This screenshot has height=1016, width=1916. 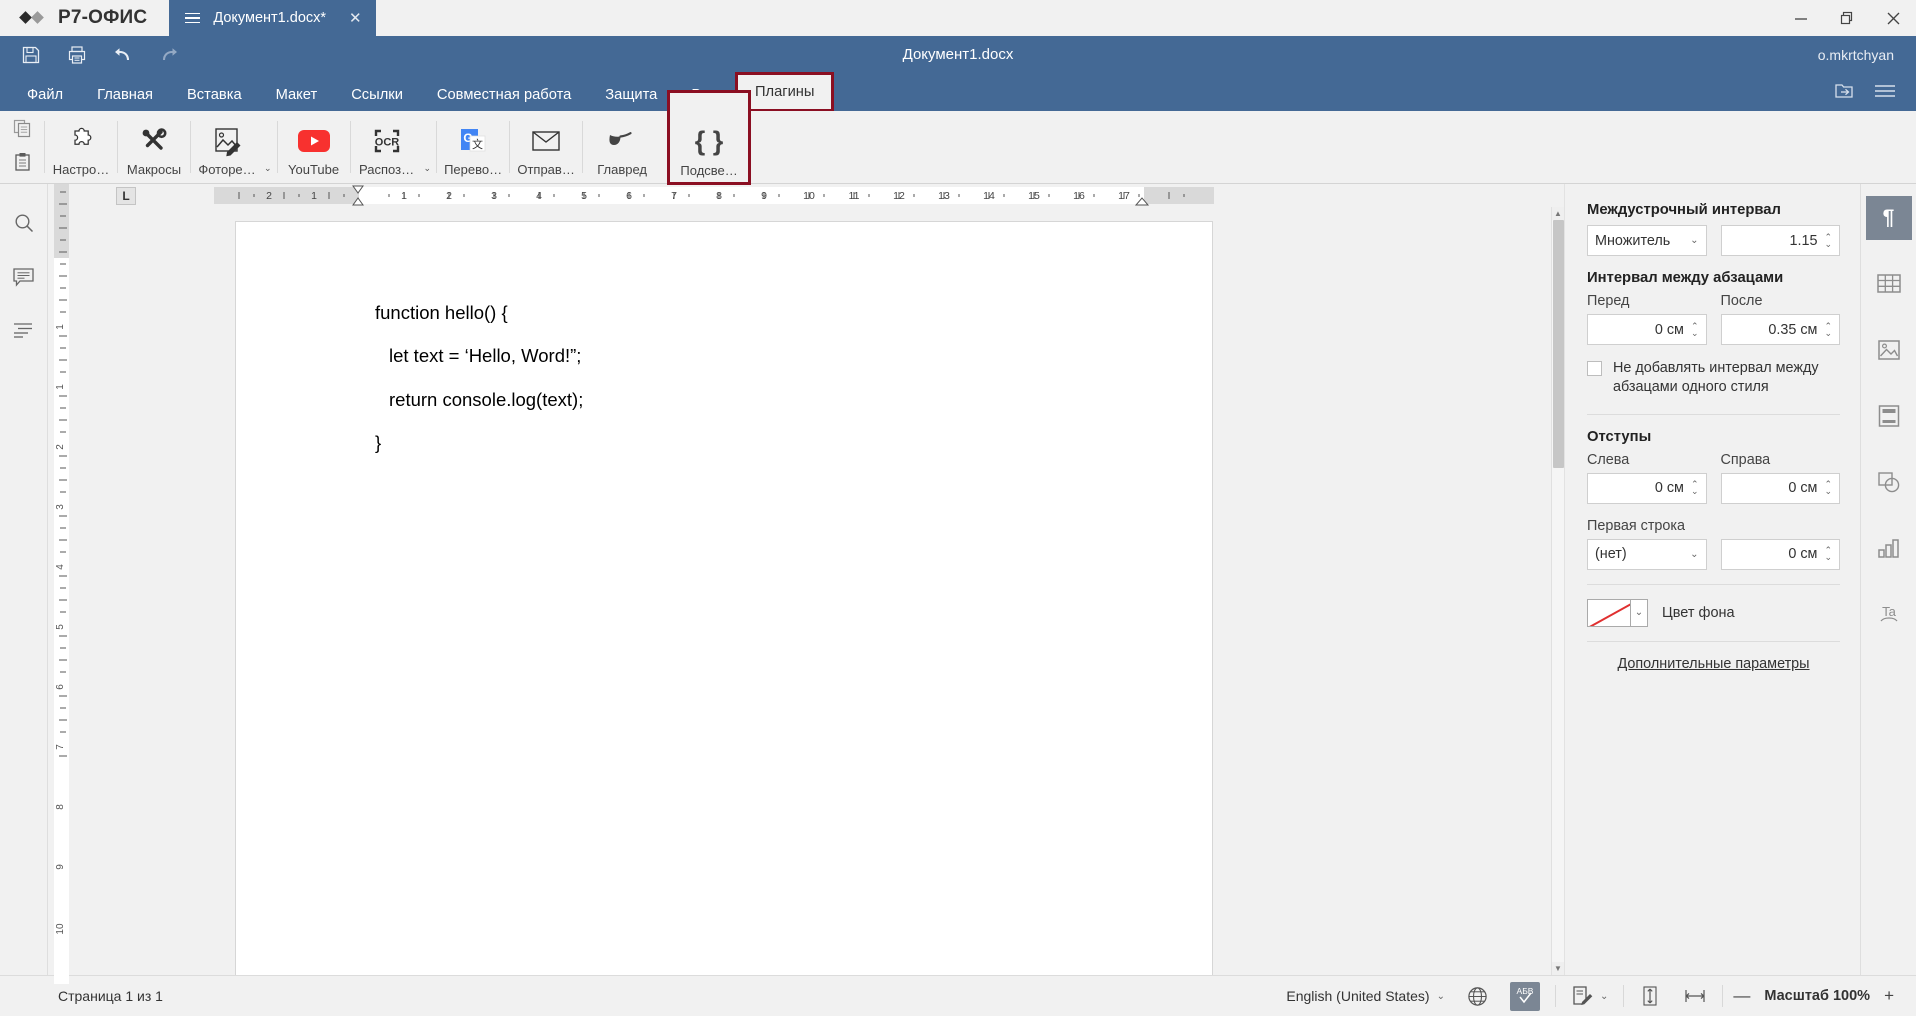 I want to click on tab-layout: Макет, so click(x=297, y=95).